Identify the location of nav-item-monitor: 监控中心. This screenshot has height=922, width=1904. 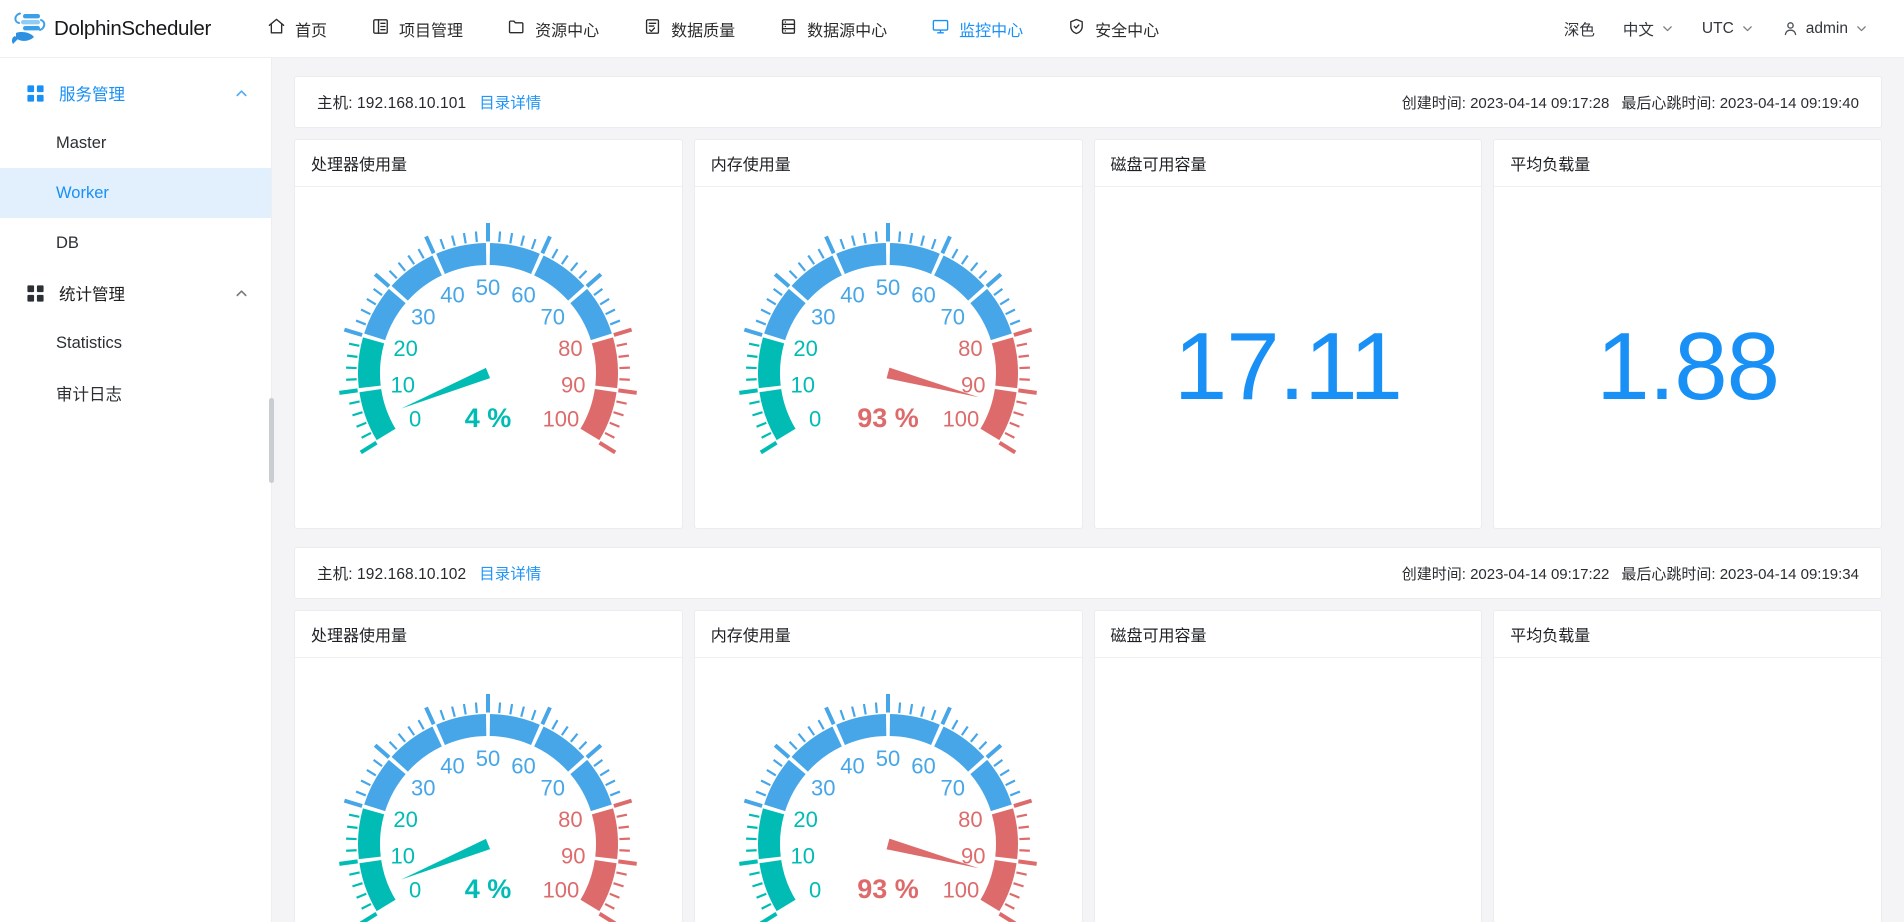
(977, 29).